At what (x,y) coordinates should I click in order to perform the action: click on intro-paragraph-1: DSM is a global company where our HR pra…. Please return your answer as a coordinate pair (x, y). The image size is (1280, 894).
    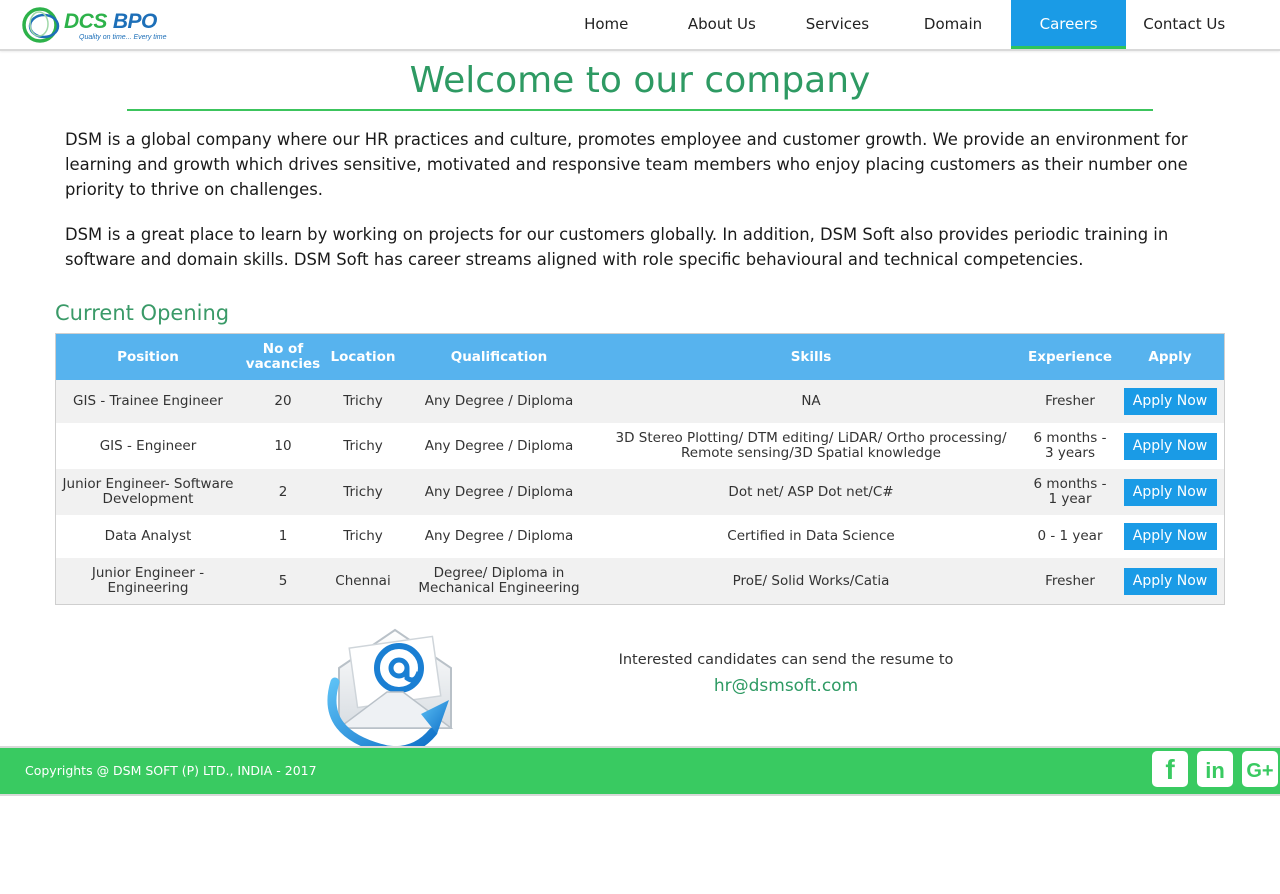
    Looking at the image, I should click on (626, 164).